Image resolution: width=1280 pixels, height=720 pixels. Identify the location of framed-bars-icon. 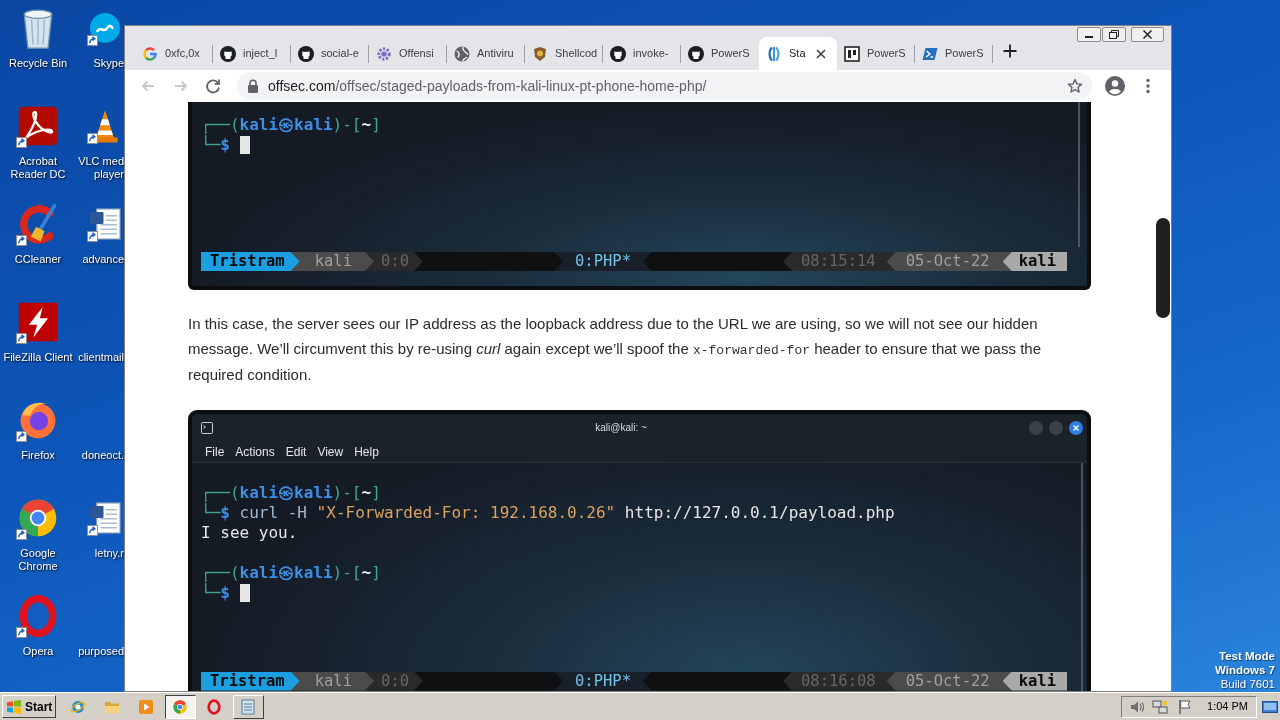
(852, 53).